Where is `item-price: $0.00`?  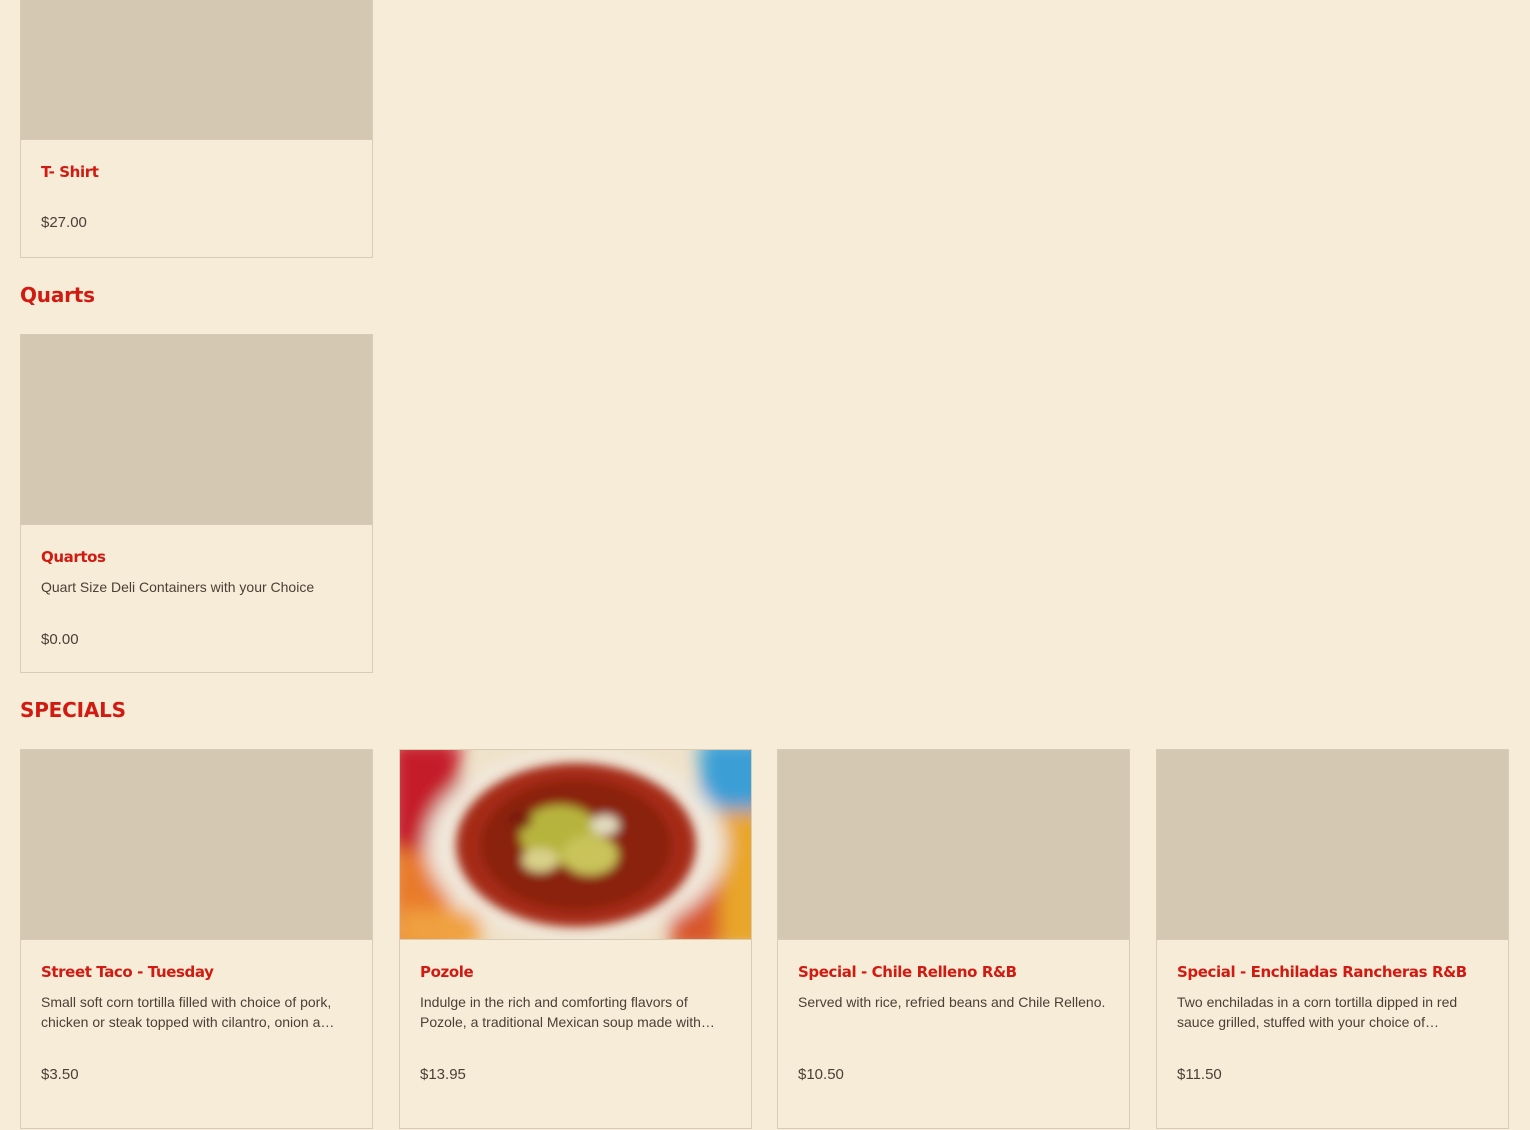
item-price: $0.00 is located at coordinates (60, 639).